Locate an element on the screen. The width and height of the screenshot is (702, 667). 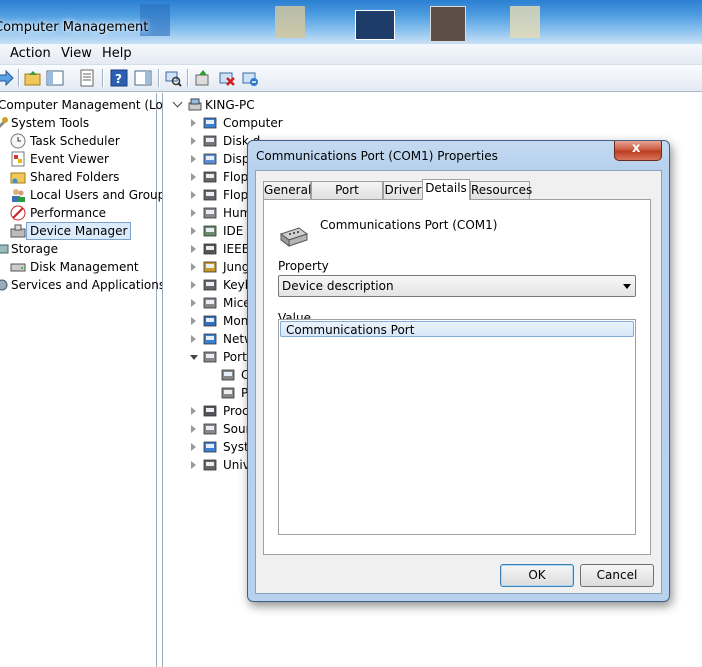
help-icon: ? is located at coordinates (119, 78).